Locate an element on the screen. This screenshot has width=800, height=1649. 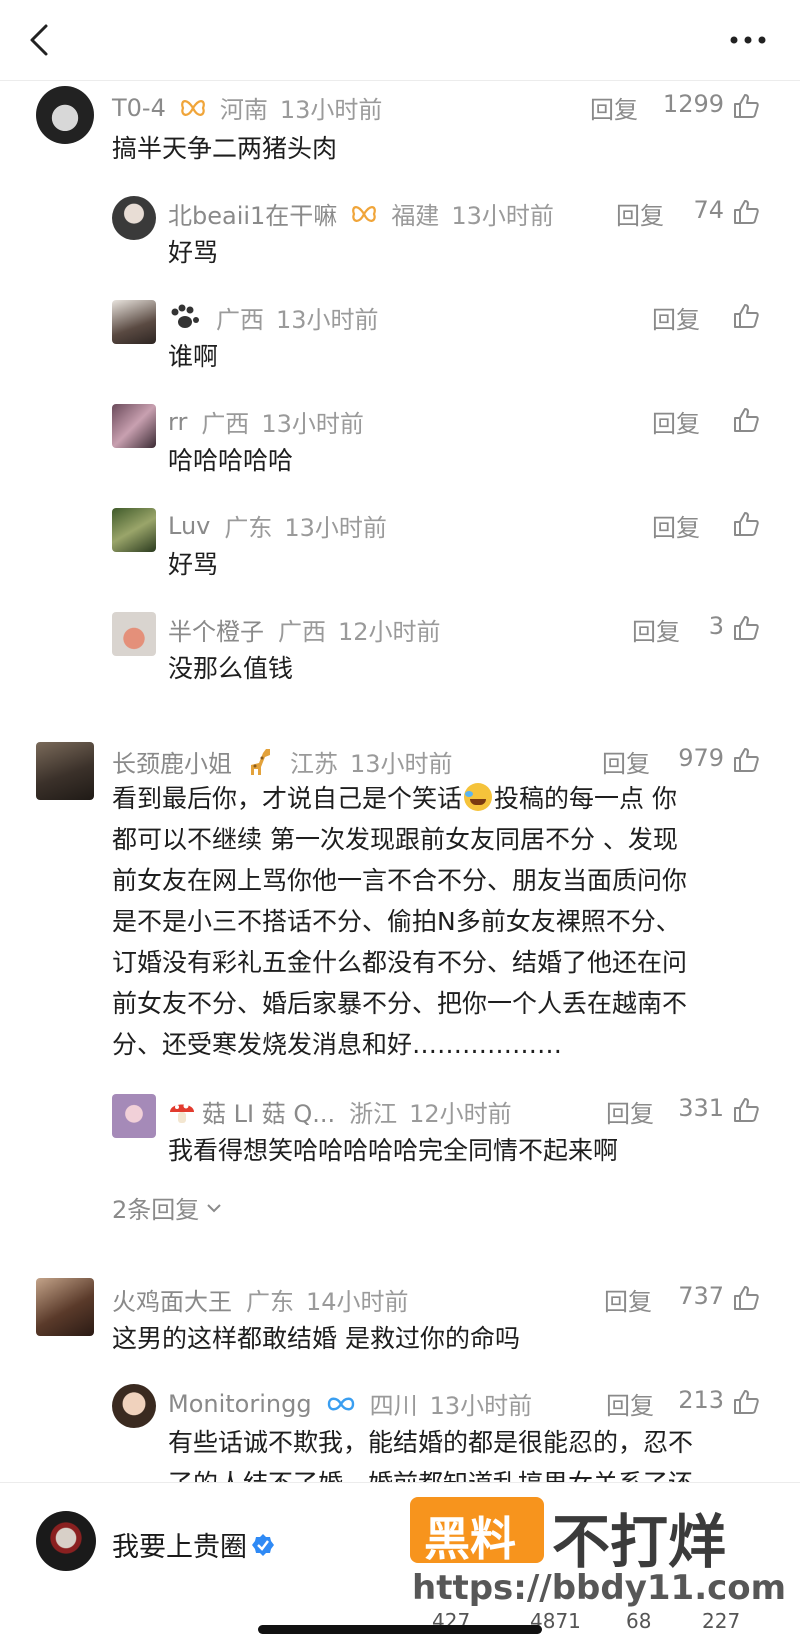
like-count: 1299 is located at coordinates (693, 104).